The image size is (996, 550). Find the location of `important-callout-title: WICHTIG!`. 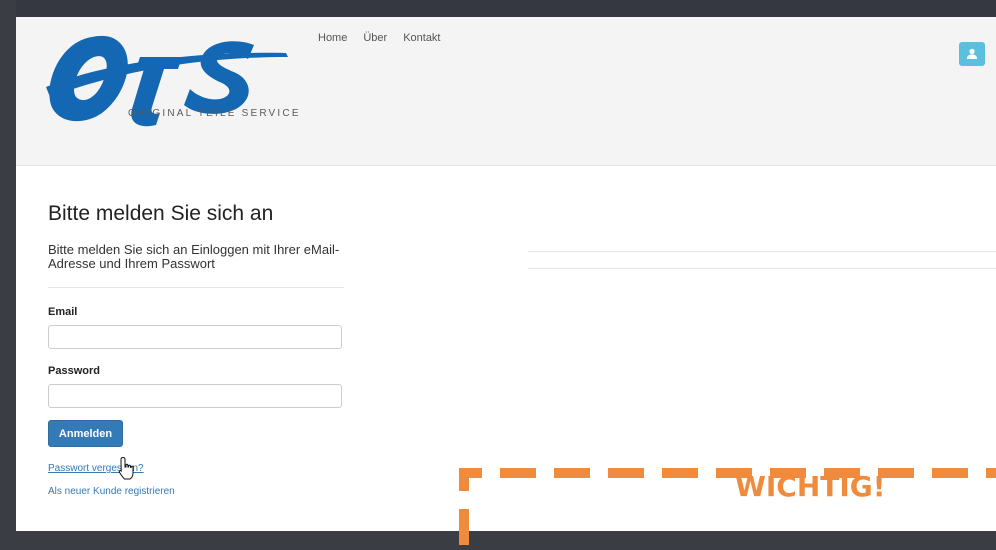

important-callout-title: WICHTIG! is located at coordinates (810, 486).